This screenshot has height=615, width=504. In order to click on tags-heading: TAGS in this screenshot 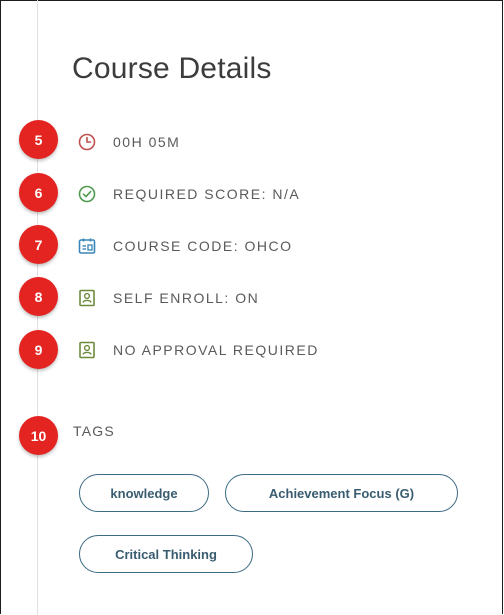, I will do `click(94, 431)`.